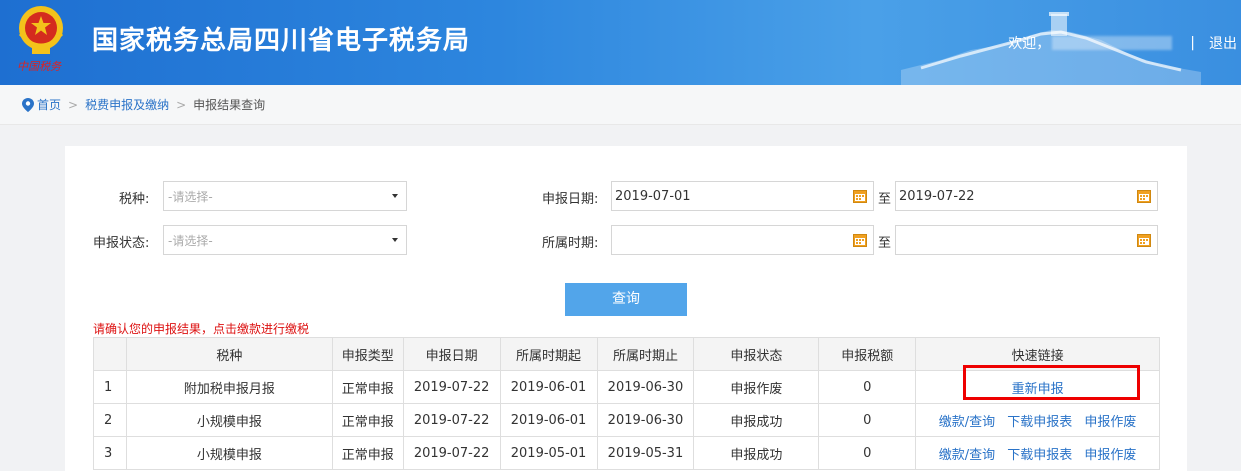 The width and height of the screenshot is (1241, 471). Describe the element at coordinates (742, 196) in the screenshot. I see `decl-date-from-input: 2019-07-01` at that location.